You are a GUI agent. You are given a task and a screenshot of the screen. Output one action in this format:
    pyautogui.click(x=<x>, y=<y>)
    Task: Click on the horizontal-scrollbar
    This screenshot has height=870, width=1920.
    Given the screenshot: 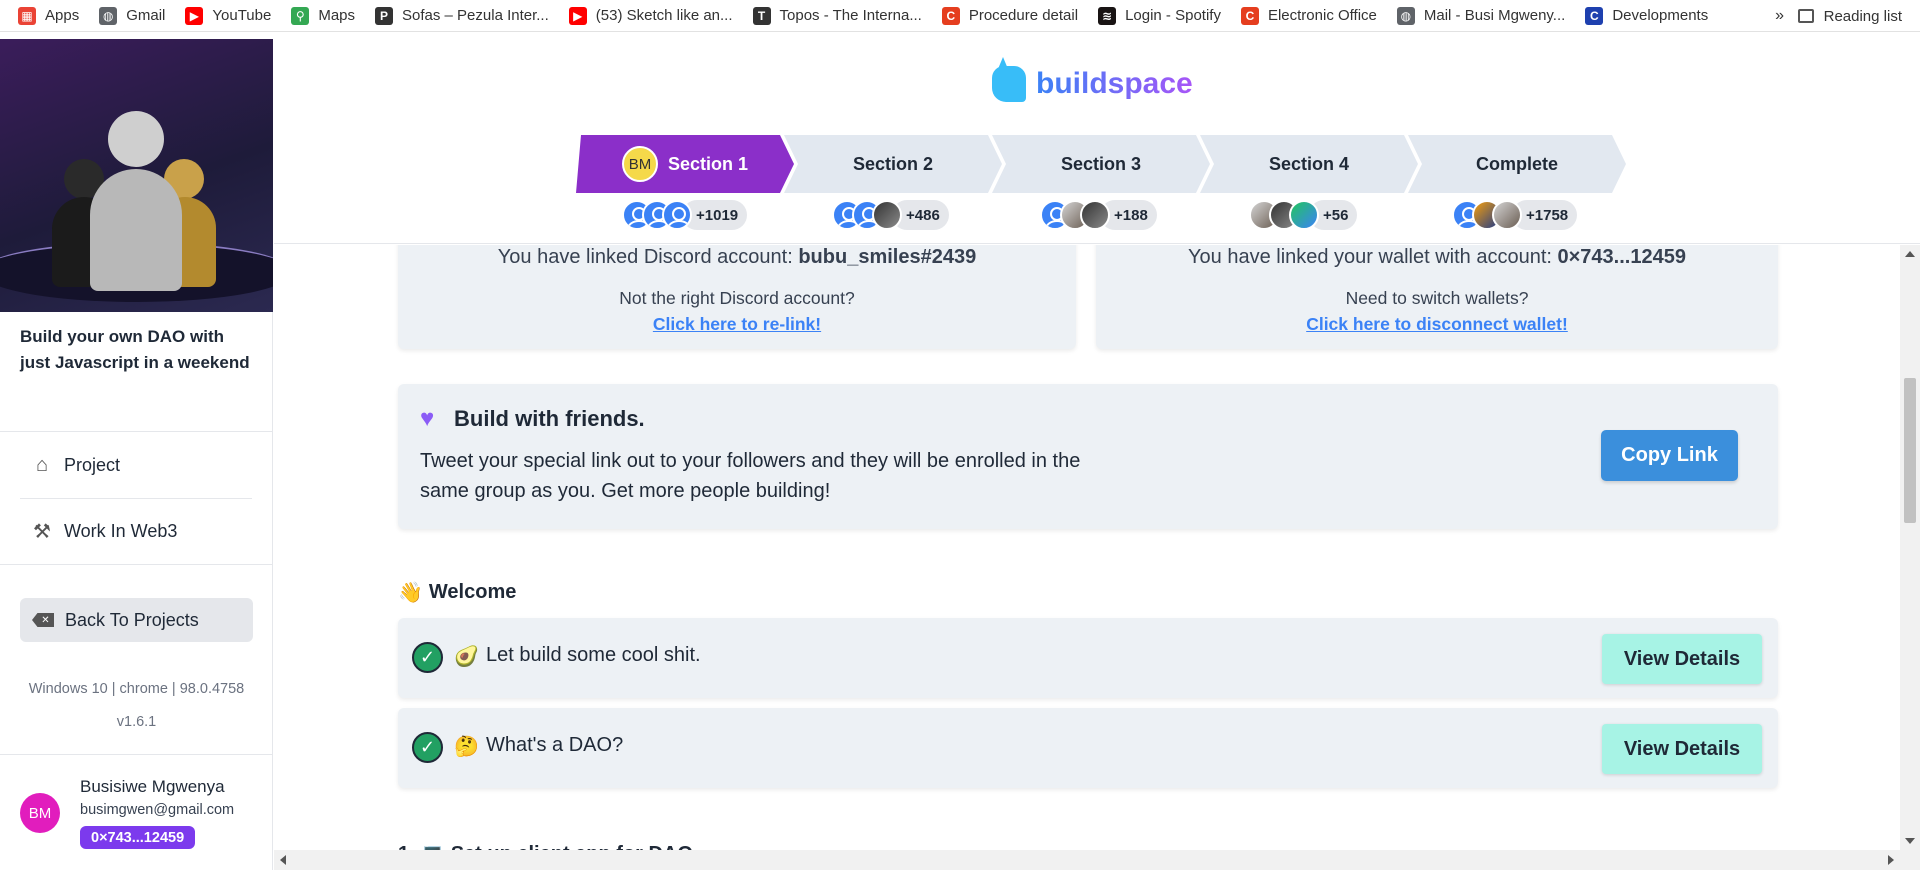 What is the action you would take?
    pyautogui.click(x=1097, y=860)
    